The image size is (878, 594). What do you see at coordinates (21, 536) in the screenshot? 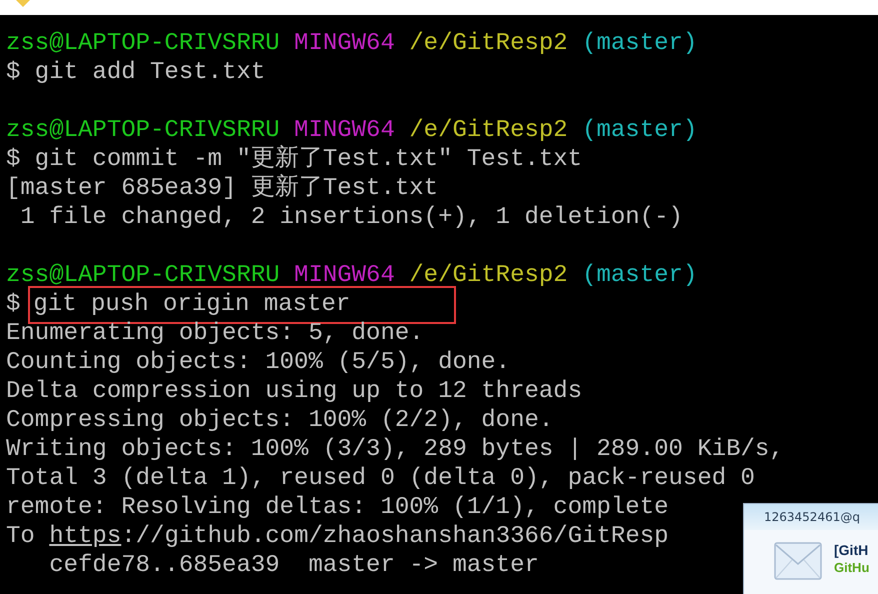
I see `terminal-text: To` at bounding box center [21, 536].